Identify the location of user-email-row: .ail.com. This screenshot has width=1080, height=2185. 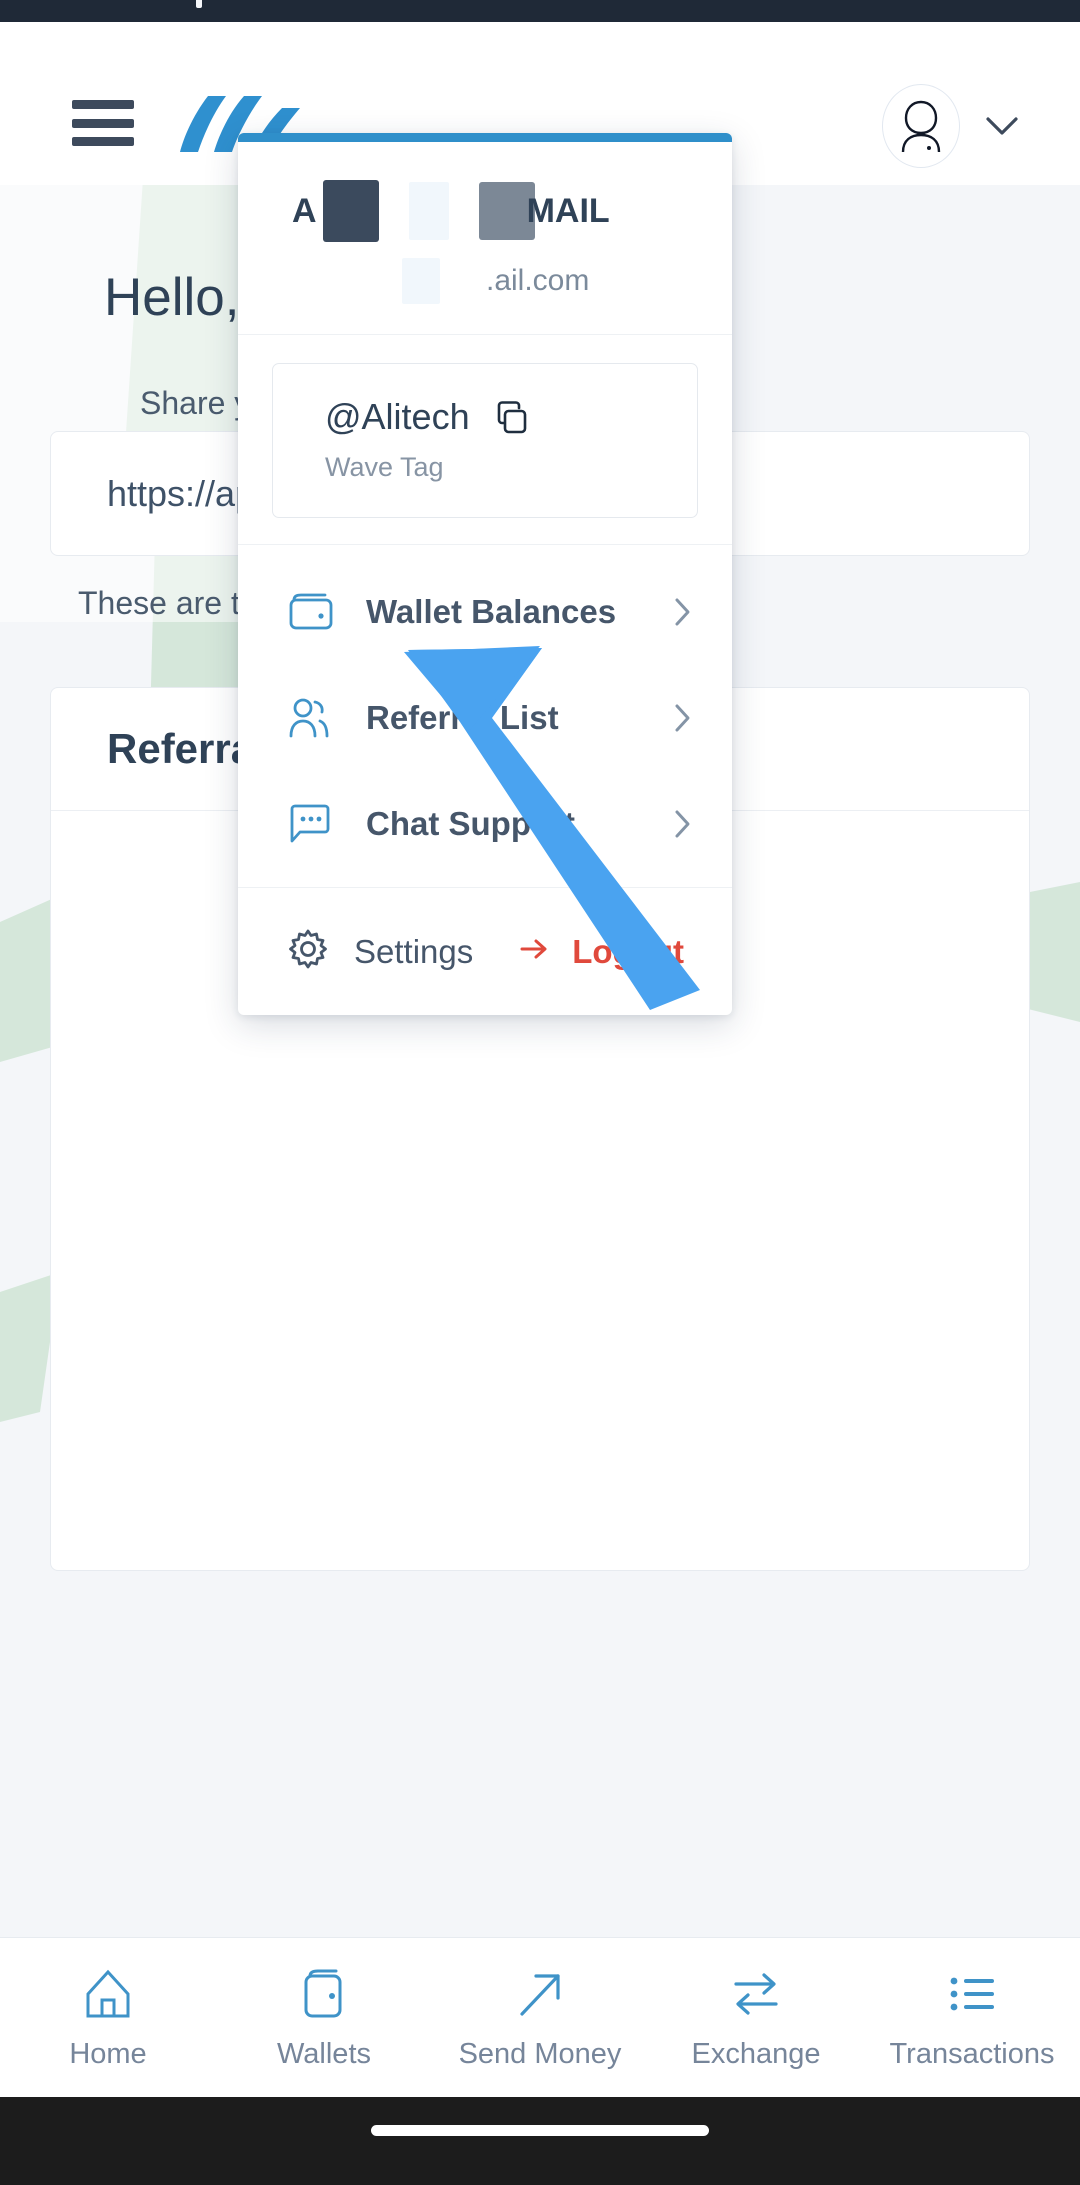
(485, 281).